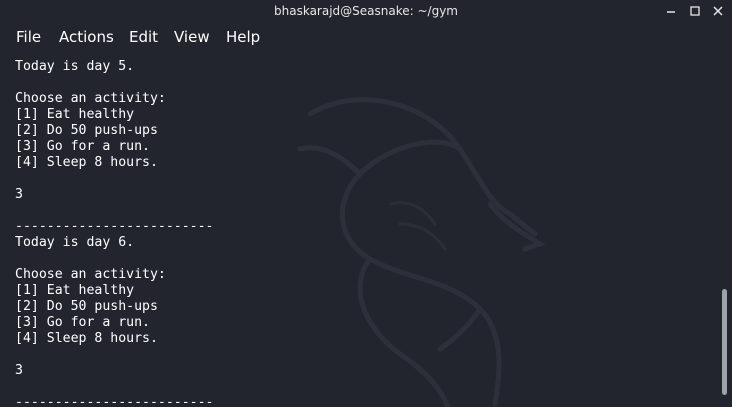 Image resolution: width=732 pixels, height=407 pixels. I want to click on menu-file: File, so click(28, 37).